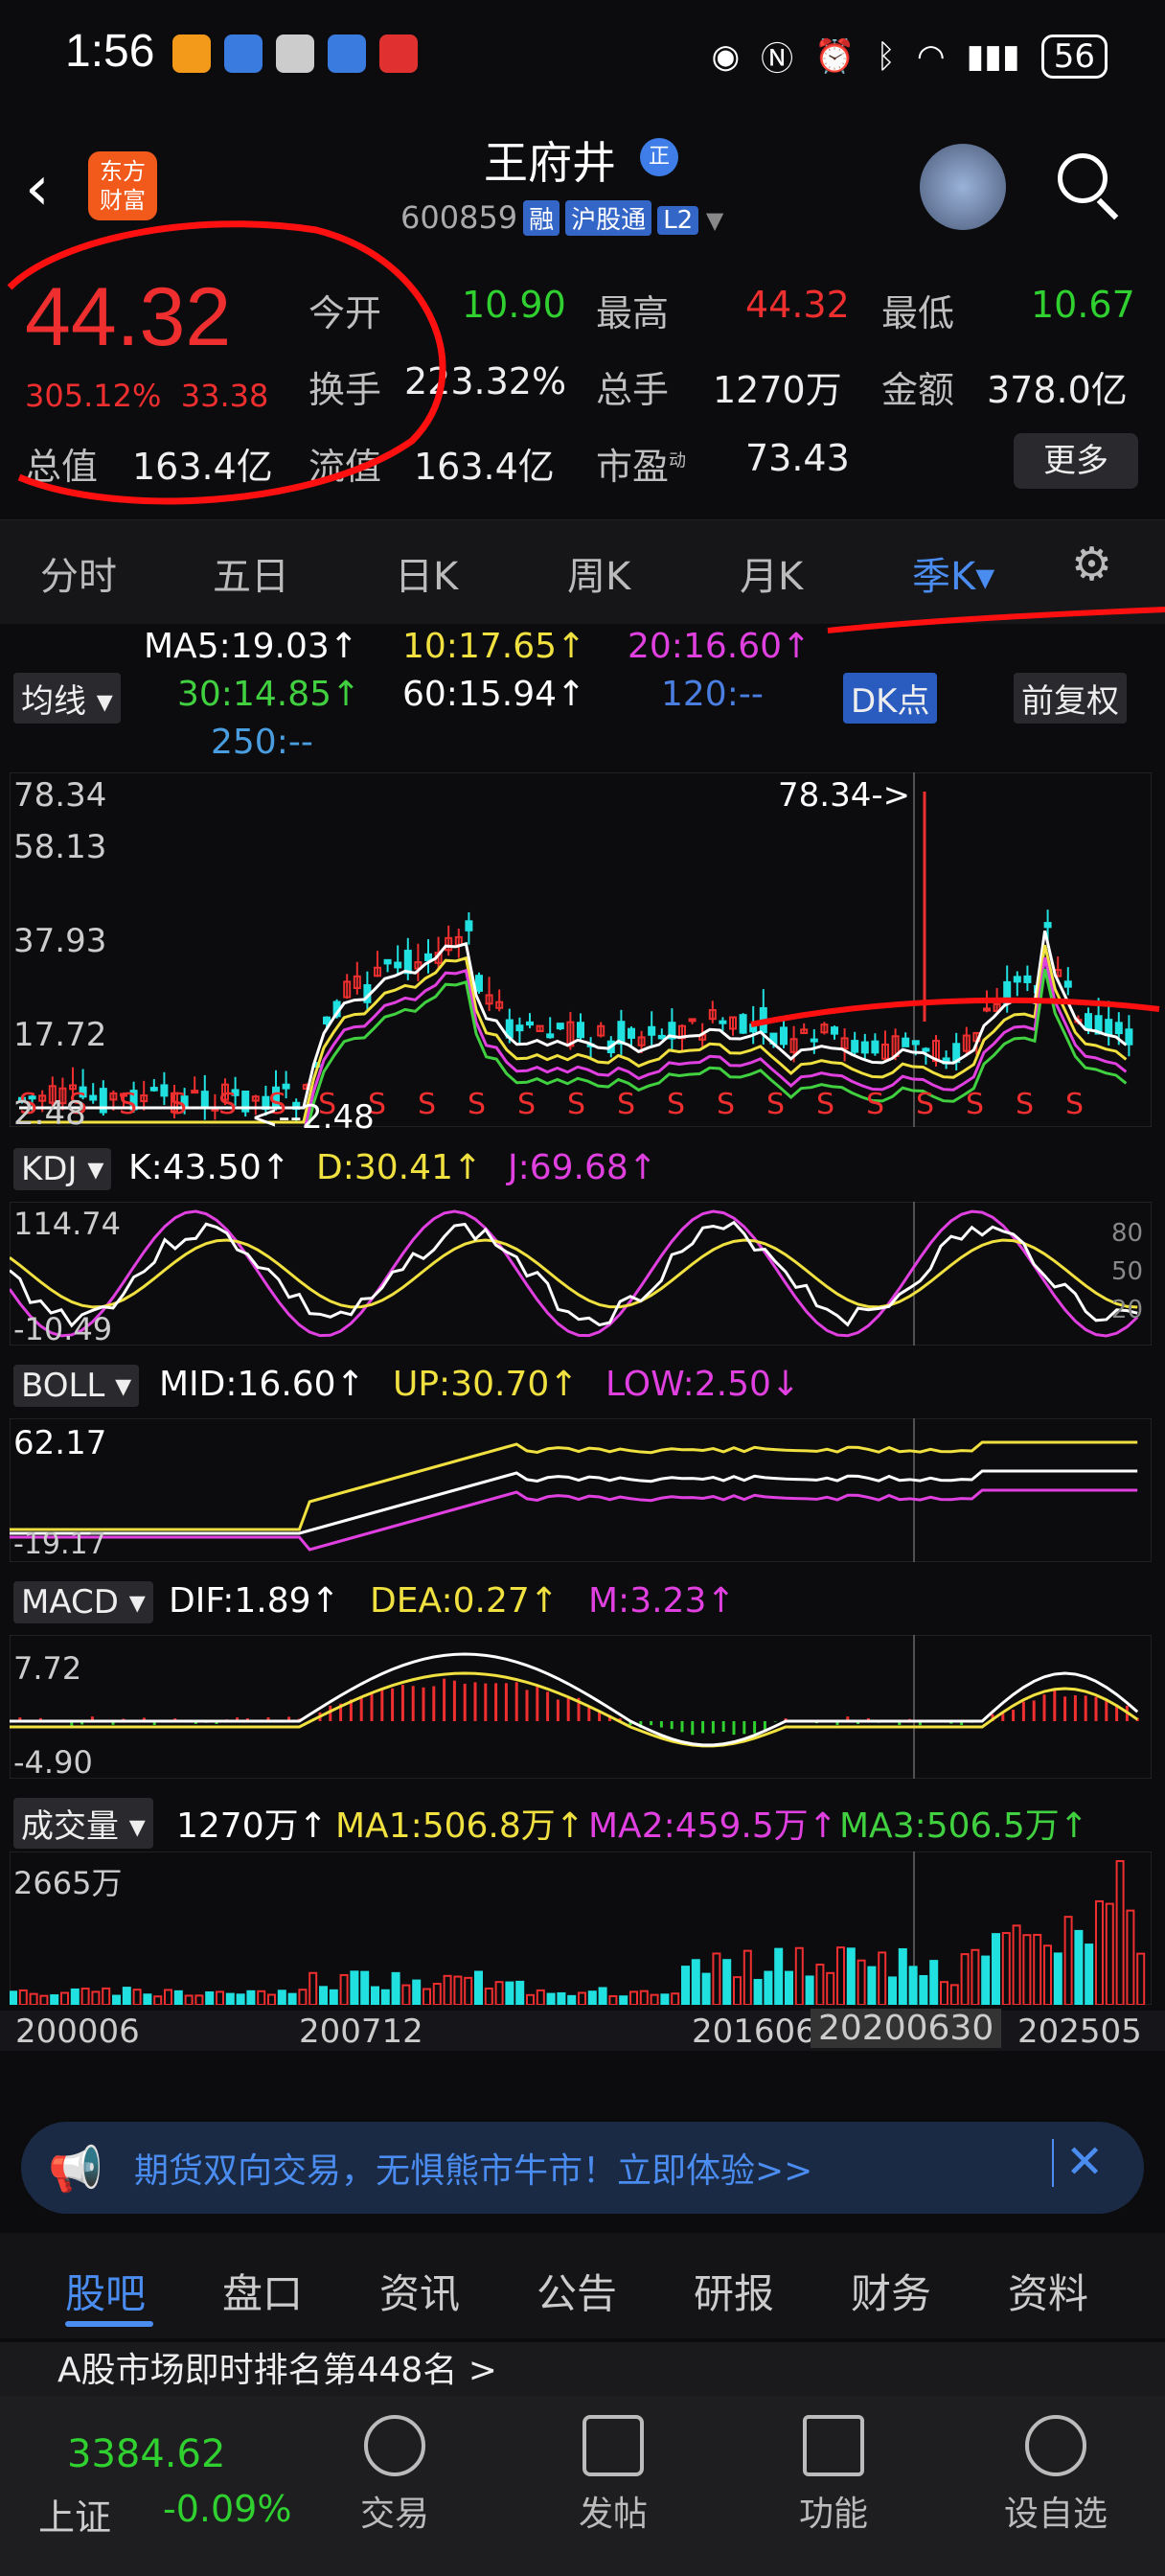 This screenshot has width=1165, height=2576. What do you see at coordinates (963, 187) in the screenshot?
I see `robot-assistant-icon` at bounding box center [963, 187].